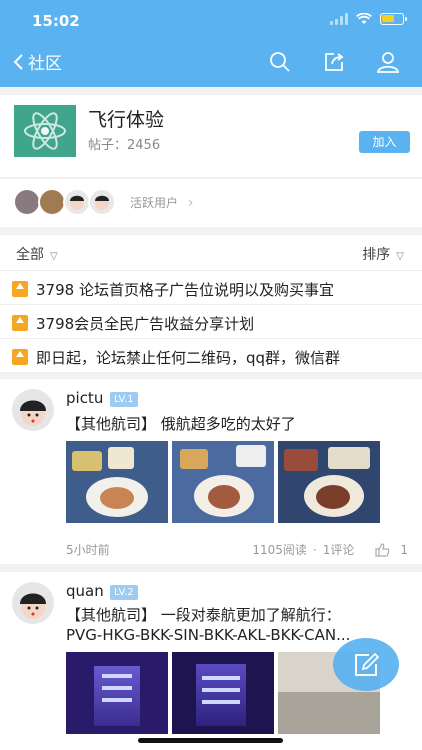  What do you see at coordinates (124, 399) in the screenshot?
I see `level-badge: LV.1` at bounding box center [124, 399].